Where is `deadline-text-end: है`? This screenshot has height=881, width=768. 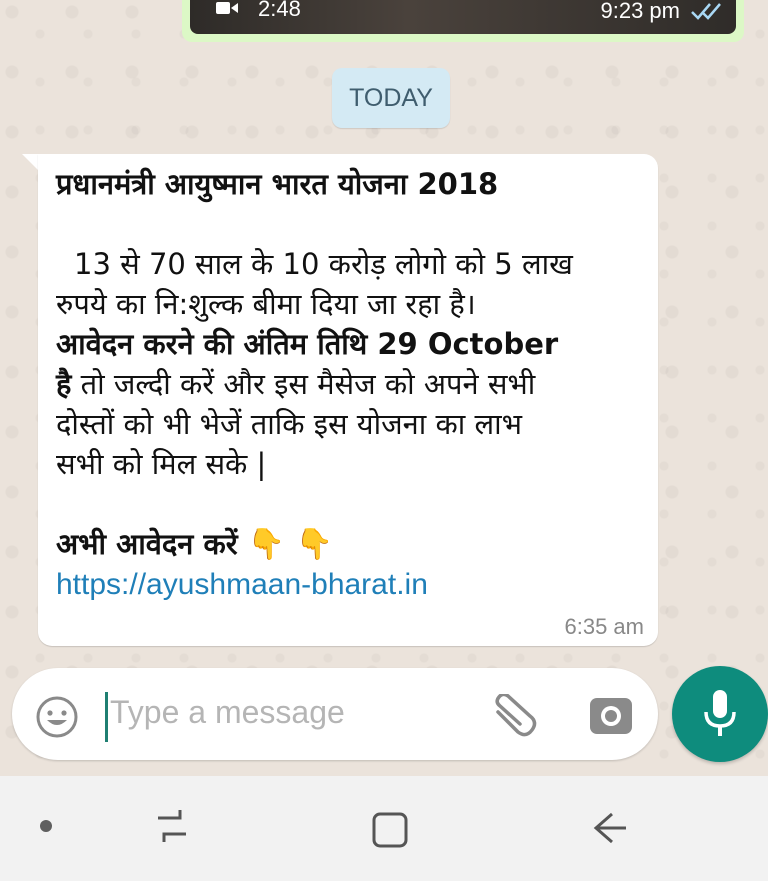
deadline-text-end: है is located at coordinates (64, 384).